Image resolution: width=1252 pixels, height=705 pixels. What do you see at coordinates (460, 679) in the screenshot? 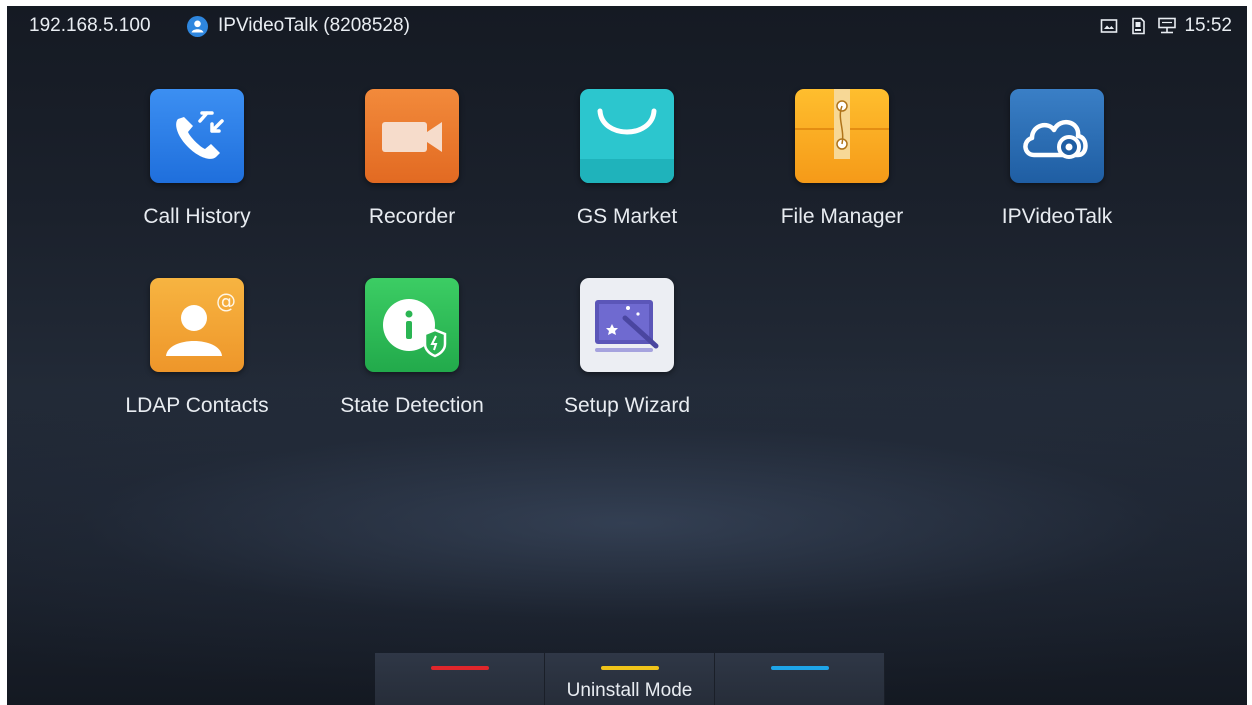
I see `softkey-red` at bounding box center [460, 679].